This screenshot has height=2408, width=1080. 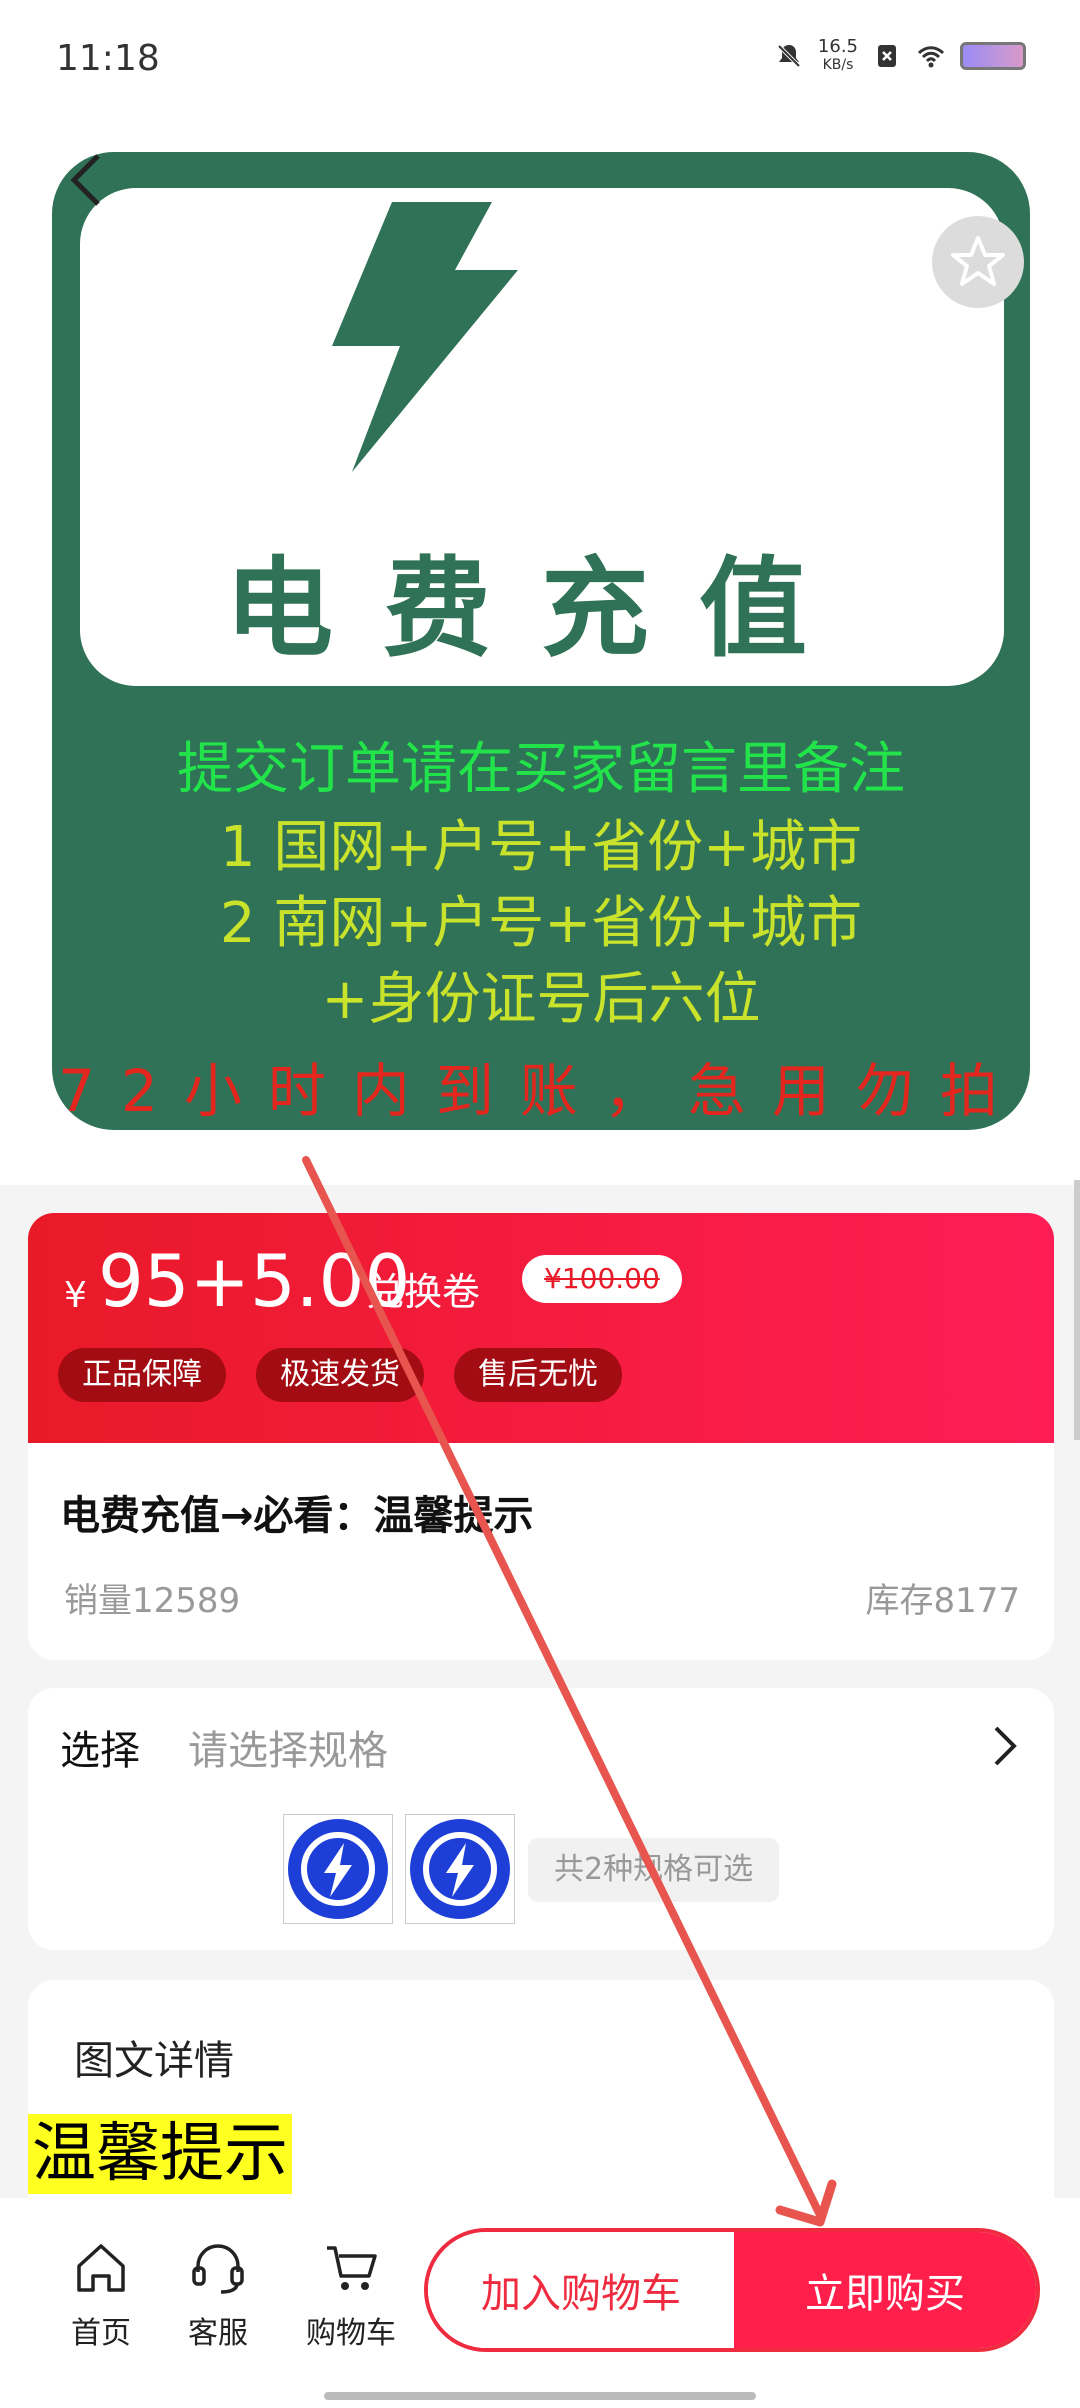 I want to click on net-speed-value: 16.5, so click(x=837, y=46).